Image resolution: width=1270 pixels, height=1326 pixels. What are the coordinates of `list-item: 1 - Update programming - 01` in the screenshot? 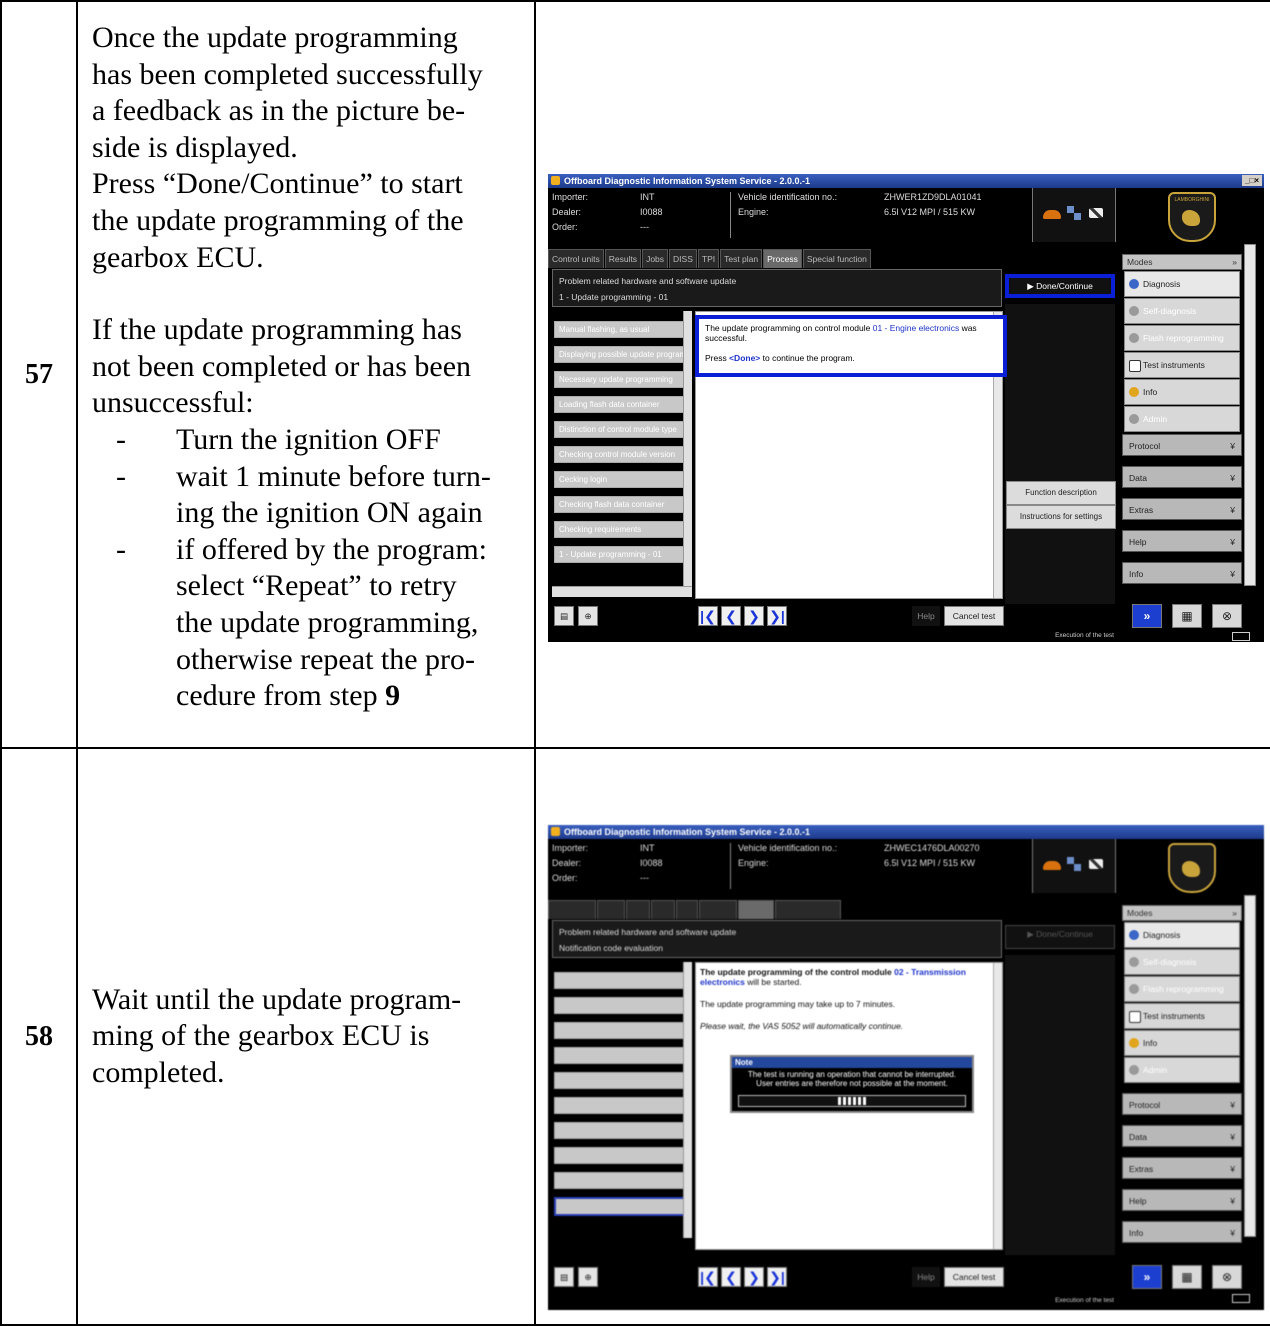 It's located at (621, 554).